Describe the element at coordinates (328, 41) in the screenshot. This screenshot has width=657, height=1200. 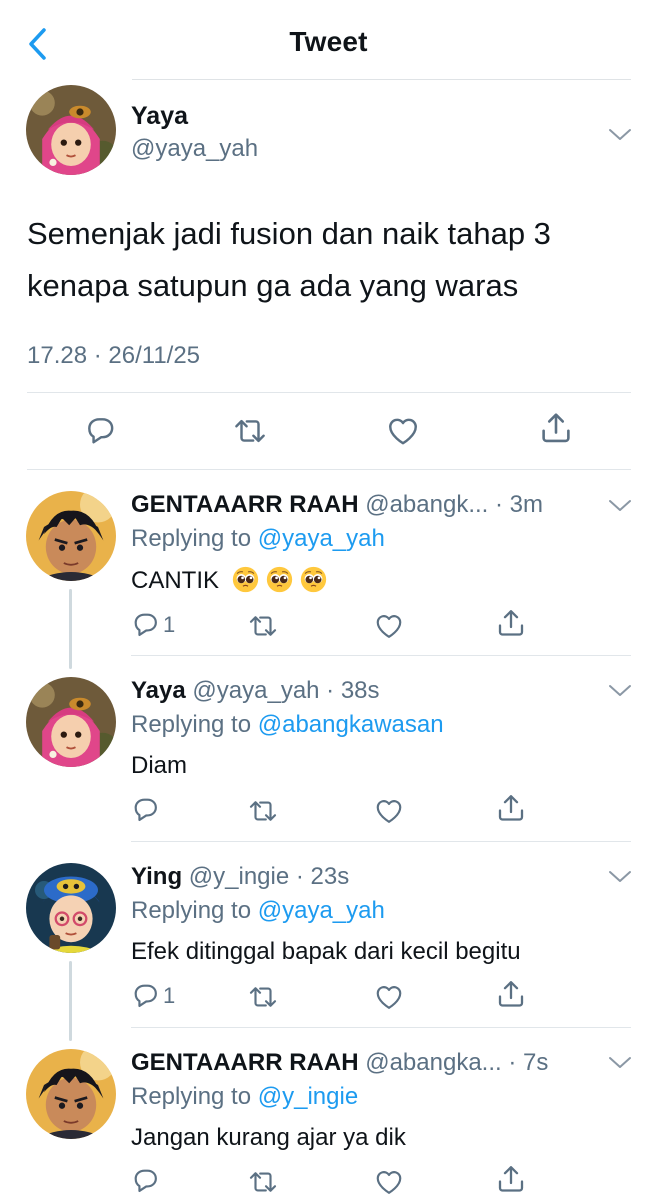
I see `page-title: Tweet` at that location.